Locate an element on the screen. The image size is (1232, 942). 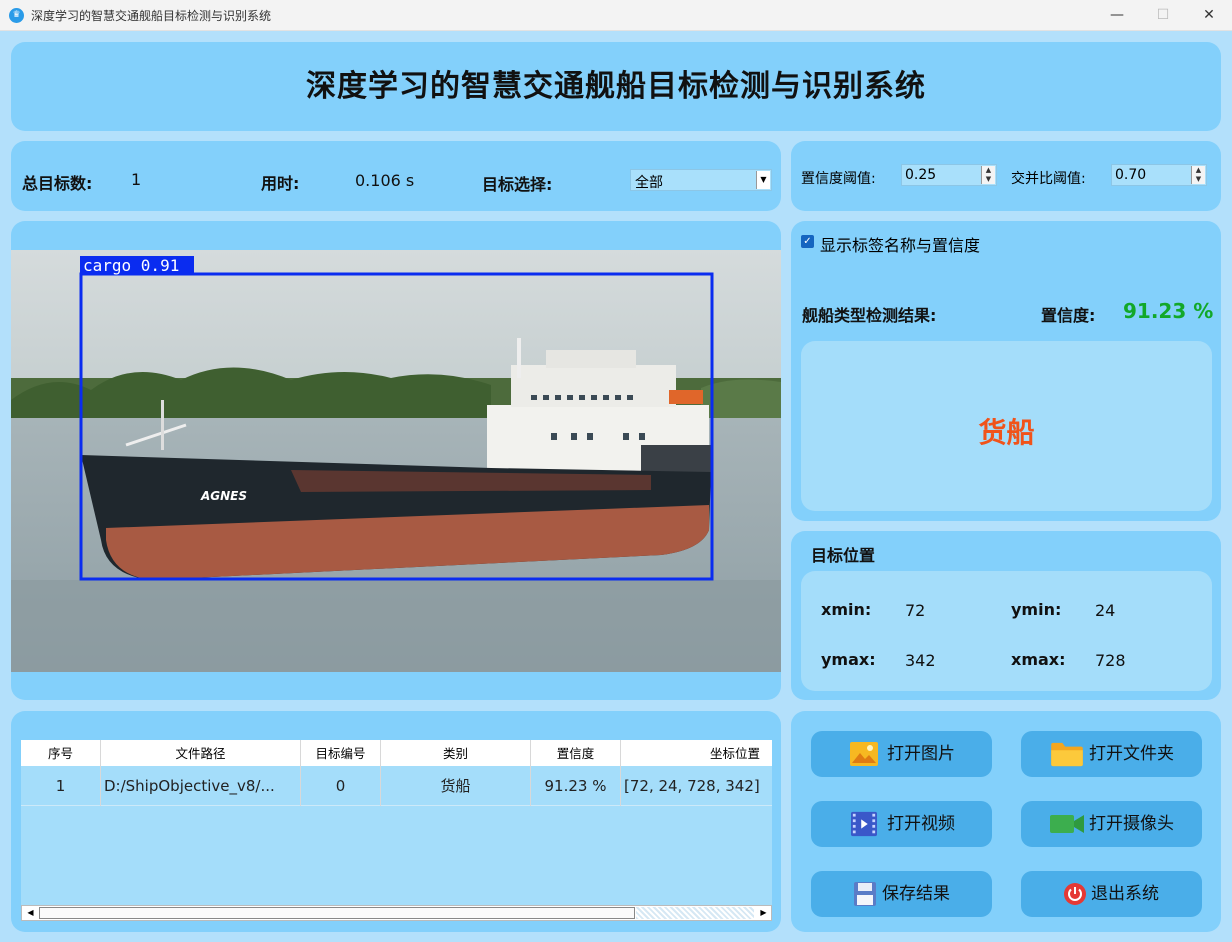
column-header-confidence: 置信度 is located at coordinates (576, 753).